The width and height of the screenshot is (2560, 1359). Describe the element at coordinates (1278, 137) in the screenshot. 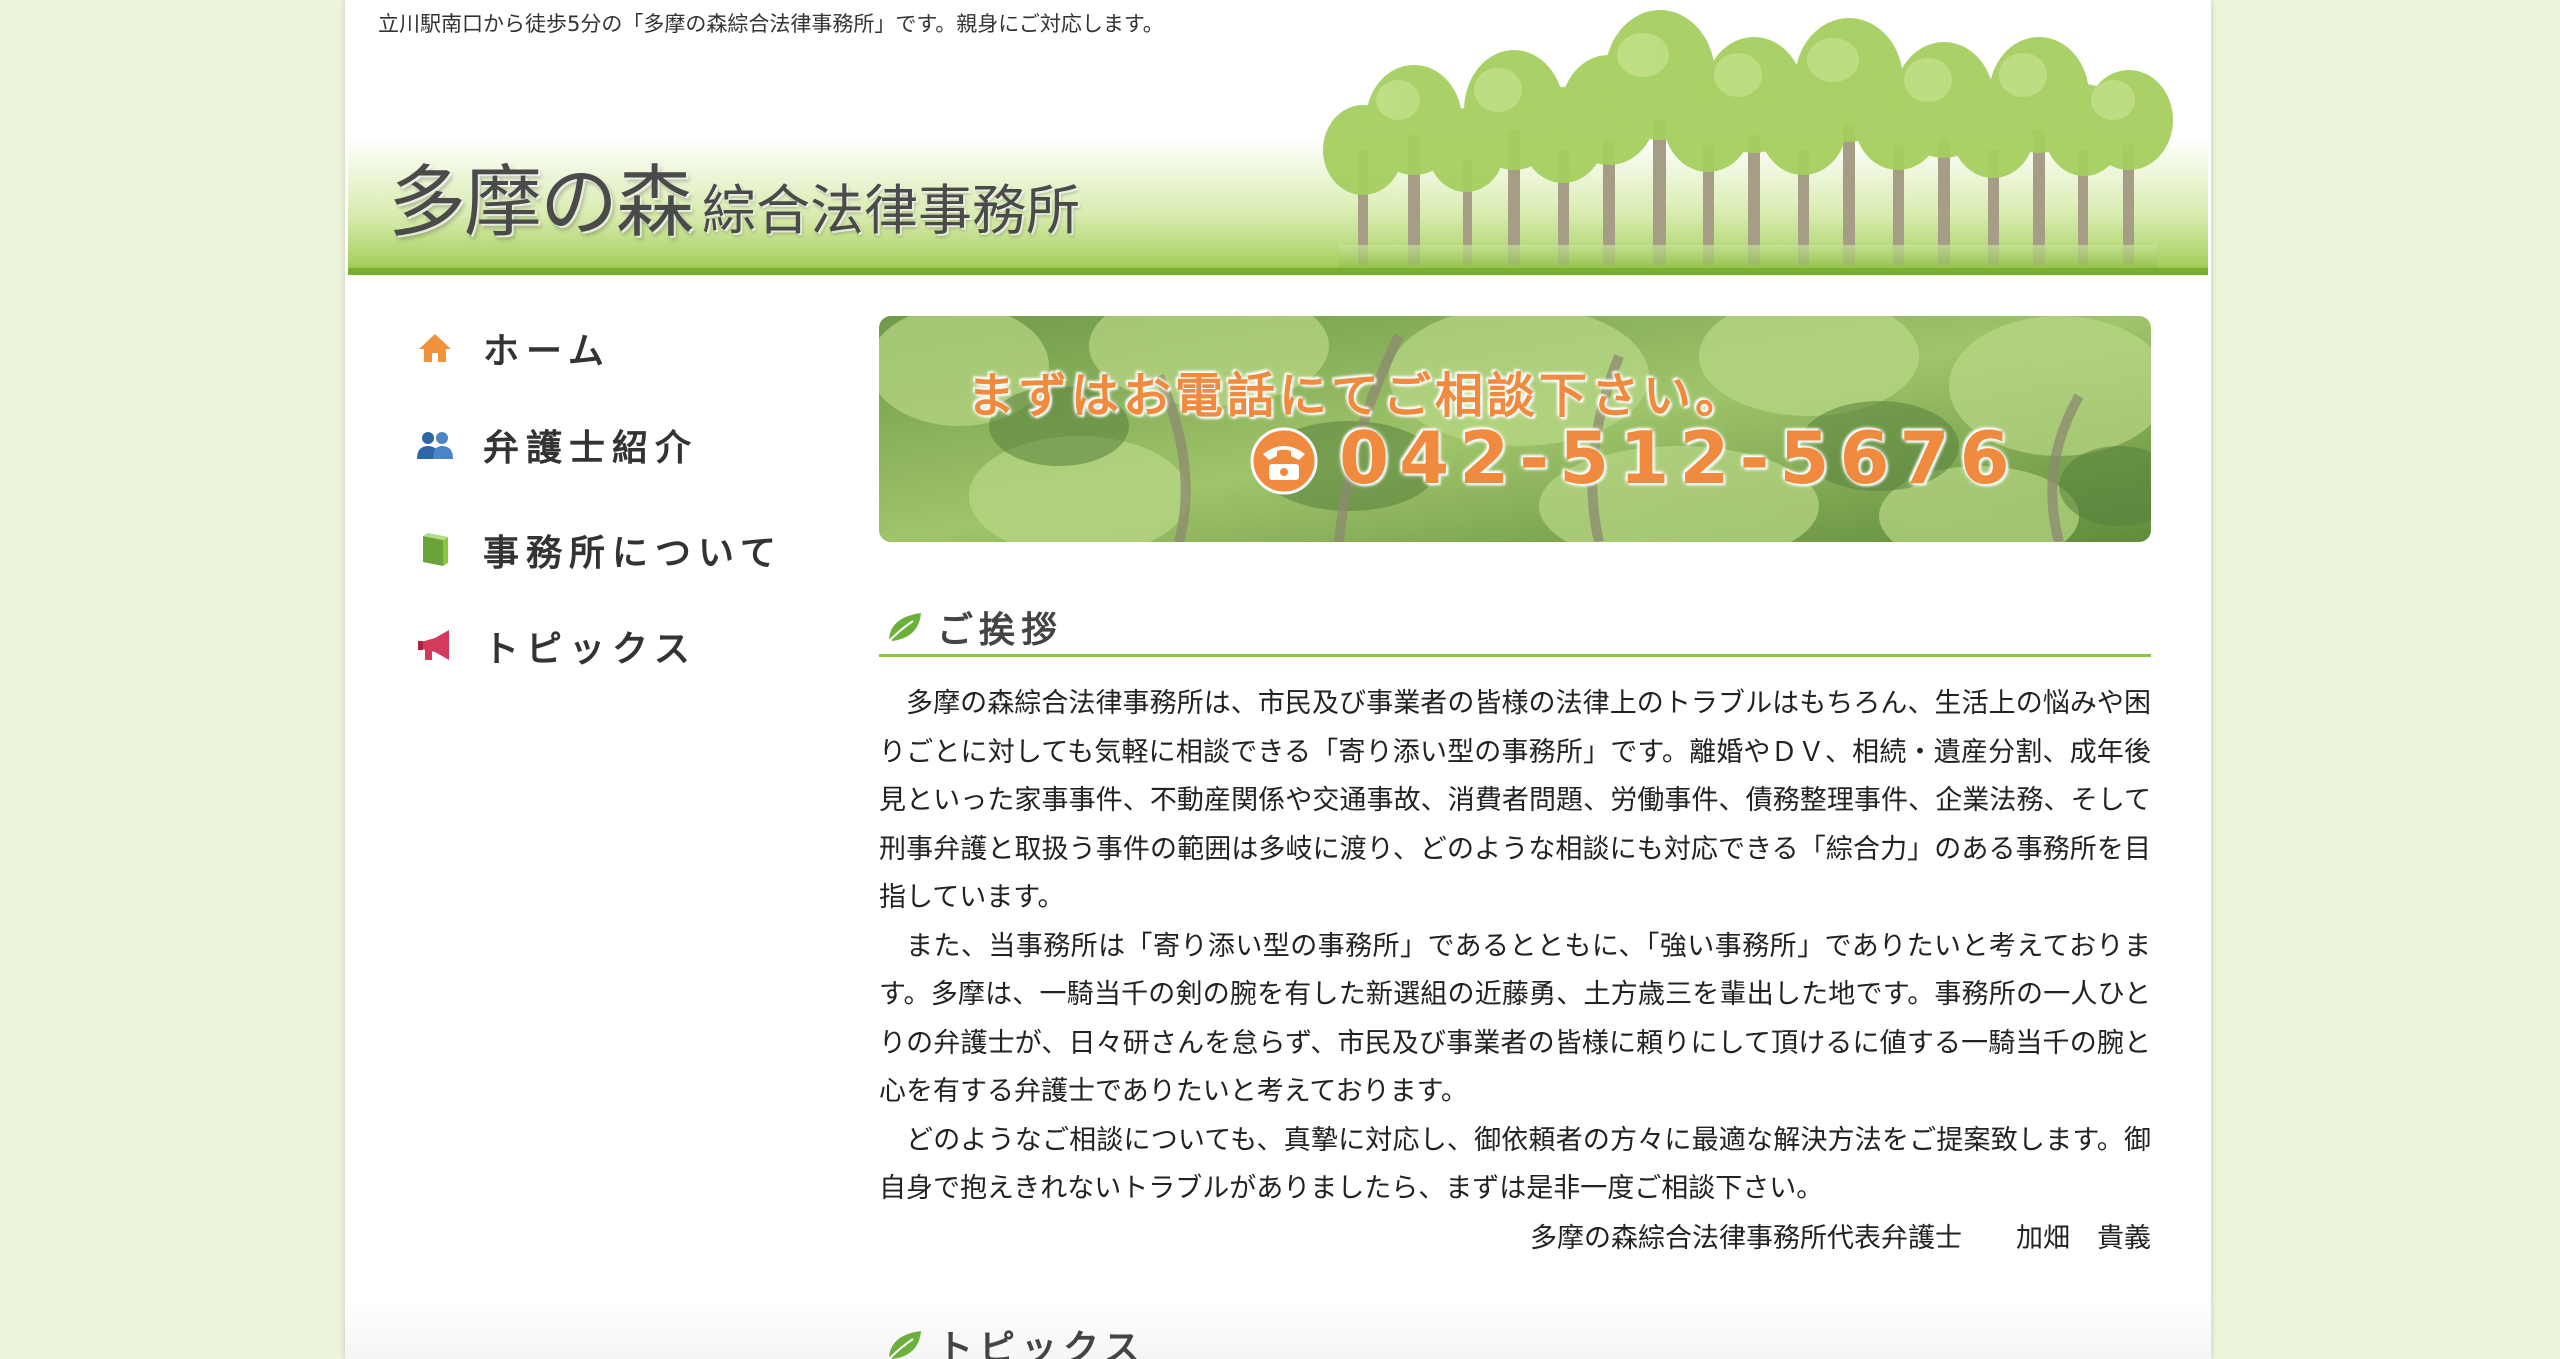

I see `site-header: 多摩の森 綜合法律事務所` at that location.